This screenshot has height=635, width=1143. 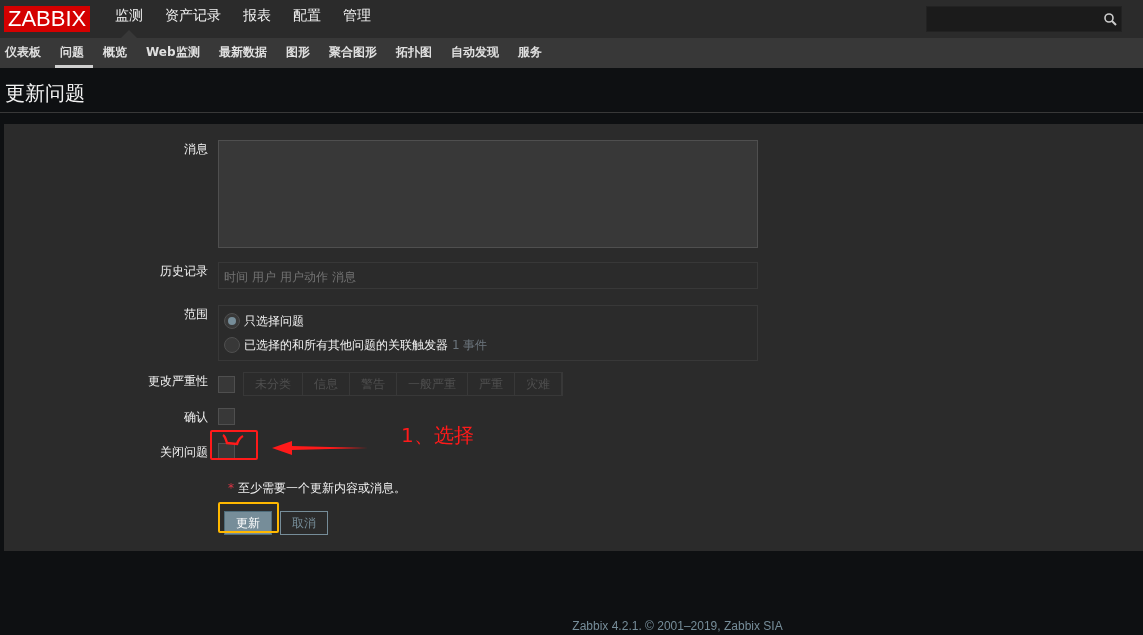 I want to click on required-note: 至少需要一个更新内容或消息。, so click(x=322, y=488).